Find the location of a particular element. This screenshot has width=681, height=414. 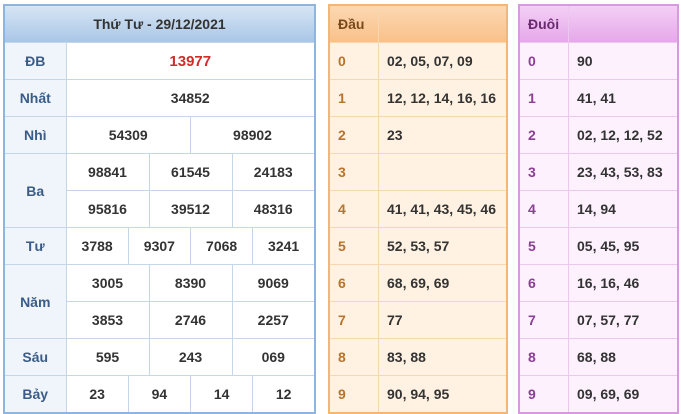

tail-table-title: Đuôi is located at coordinates (543, 23).